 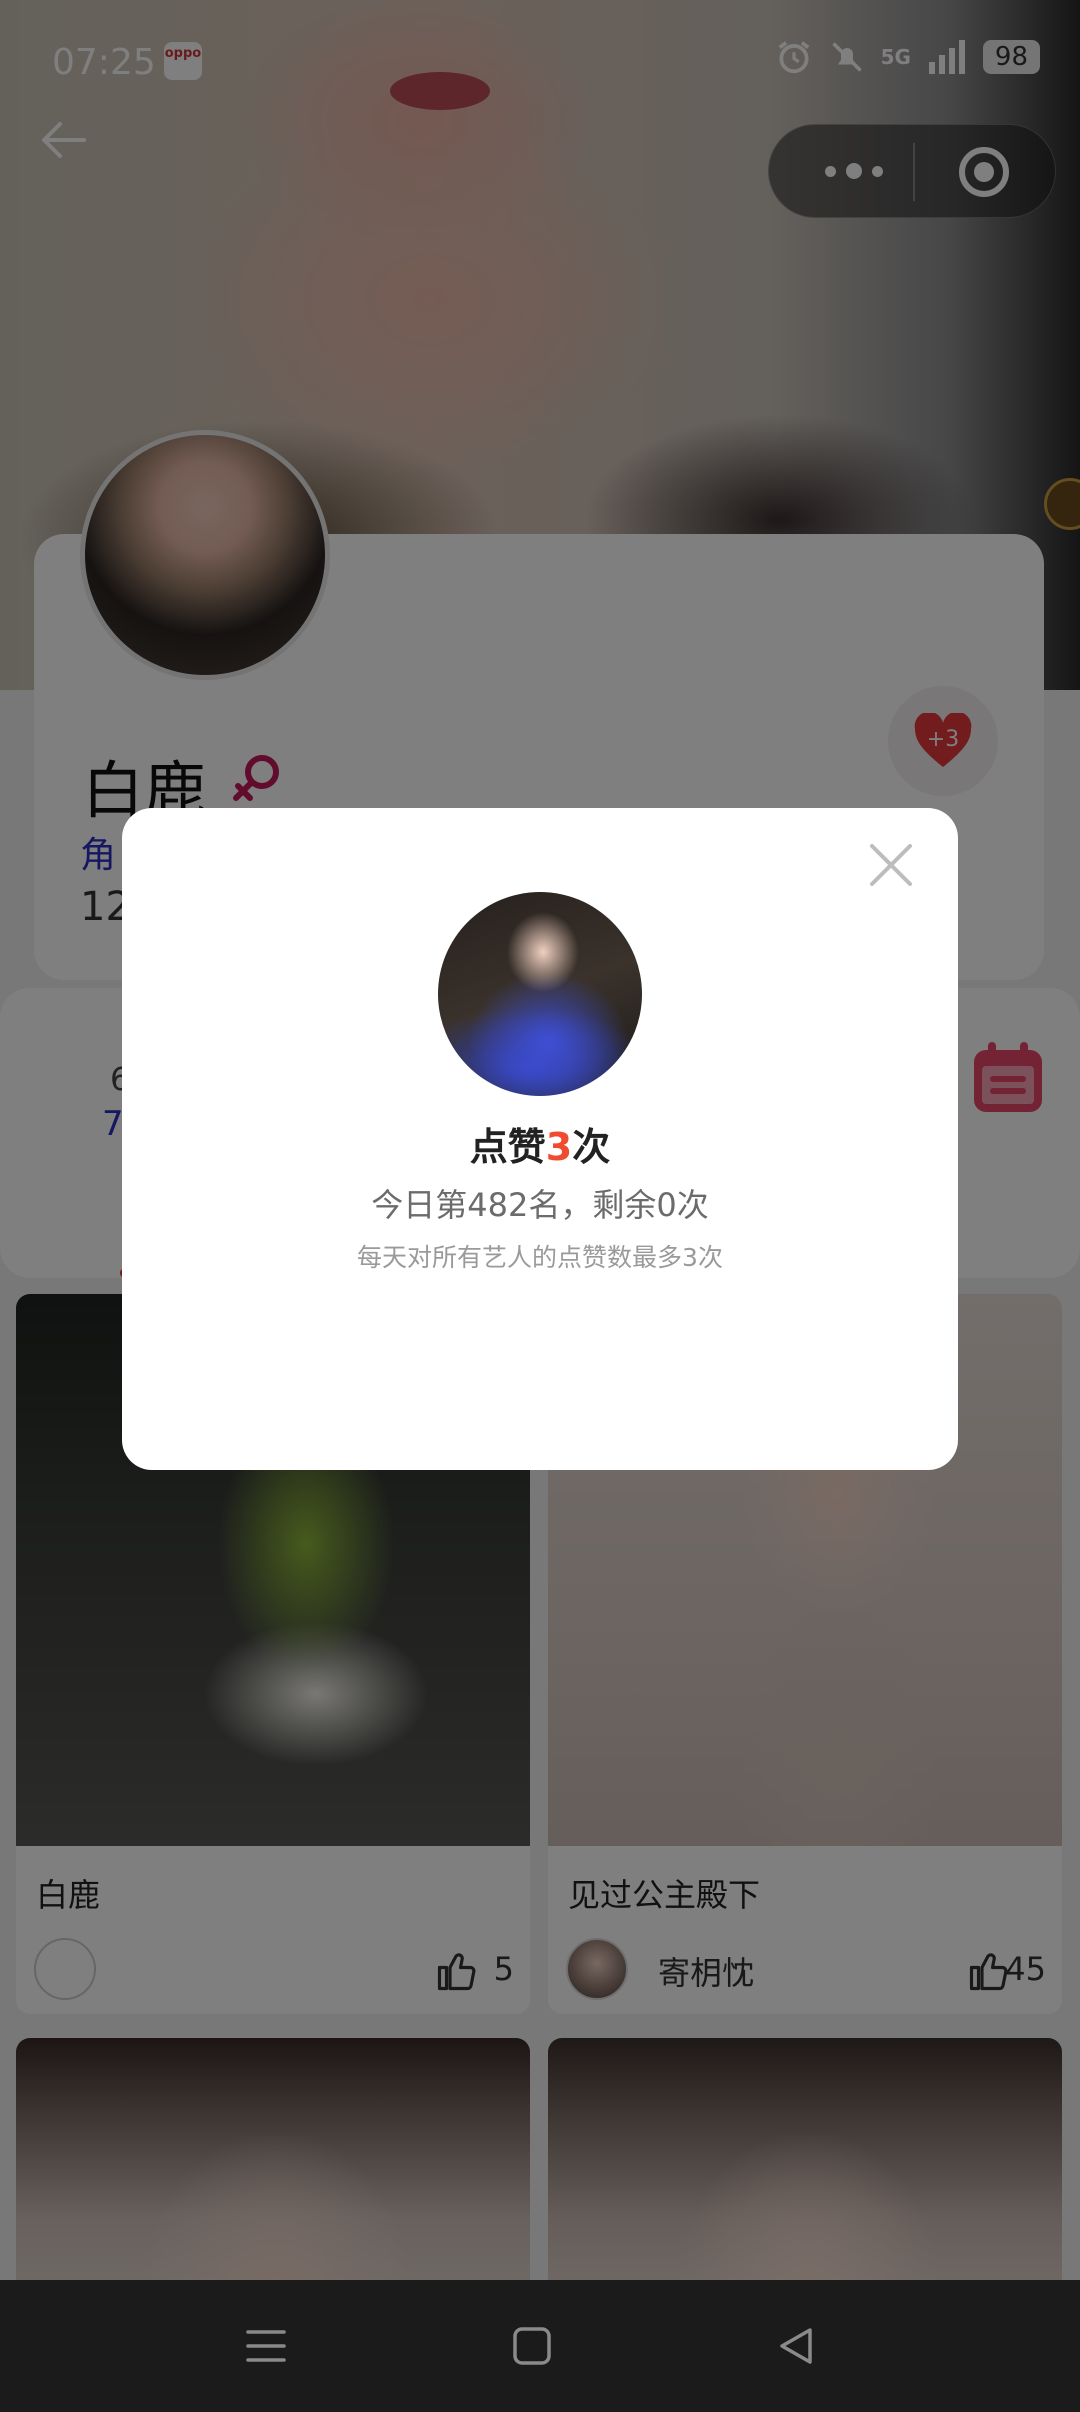 I want to click on system-nav-bar, so click(x=540, y=2346).